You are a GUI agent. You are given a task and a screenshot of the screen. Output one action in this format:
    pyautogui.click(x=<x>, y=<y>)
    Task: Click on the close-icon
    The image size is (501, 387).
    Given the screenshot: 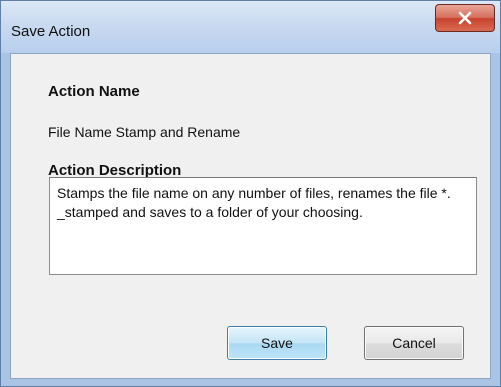 What is the action you would take?
    pyautogui.click(x=465, y=18)
    